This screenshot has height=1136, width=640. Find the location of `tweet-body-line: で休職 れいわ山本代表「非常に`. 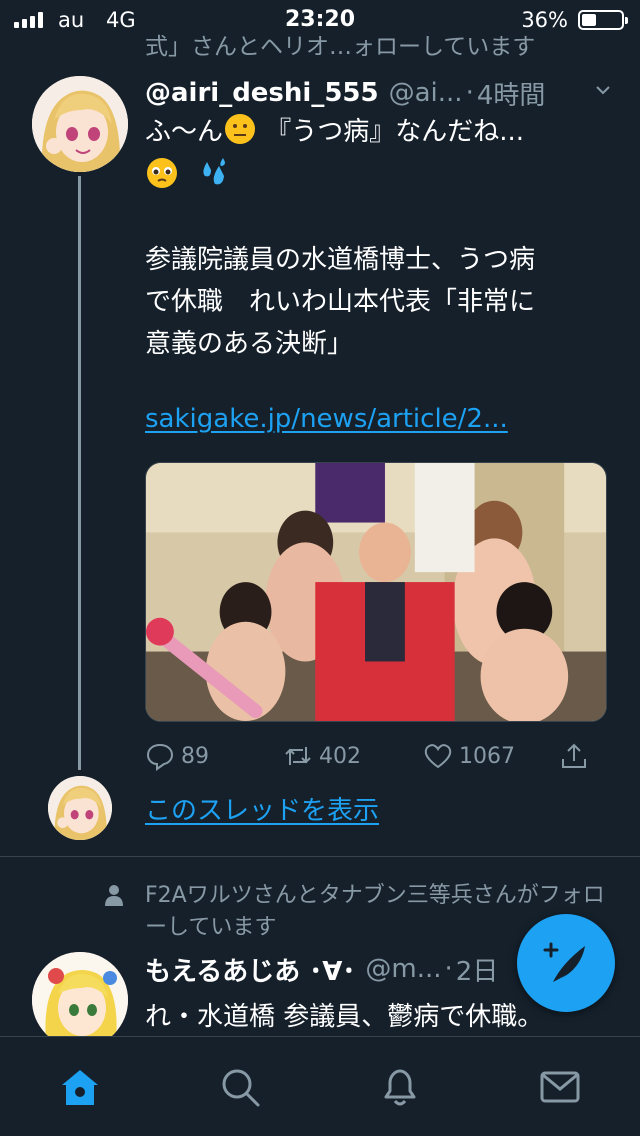

tweet-body-line: で休職 れいわ山本代表「非常に is located at coordinates (340, 302).